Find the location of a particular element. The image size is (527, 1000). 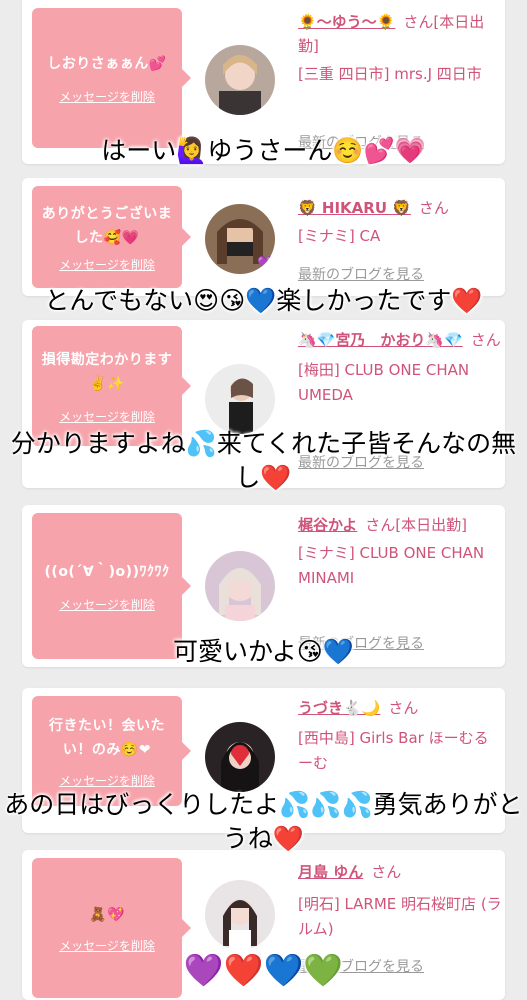

shop-text: [西中島] Girls Bar ほーむるーむ is located at coordinates (393, 750).